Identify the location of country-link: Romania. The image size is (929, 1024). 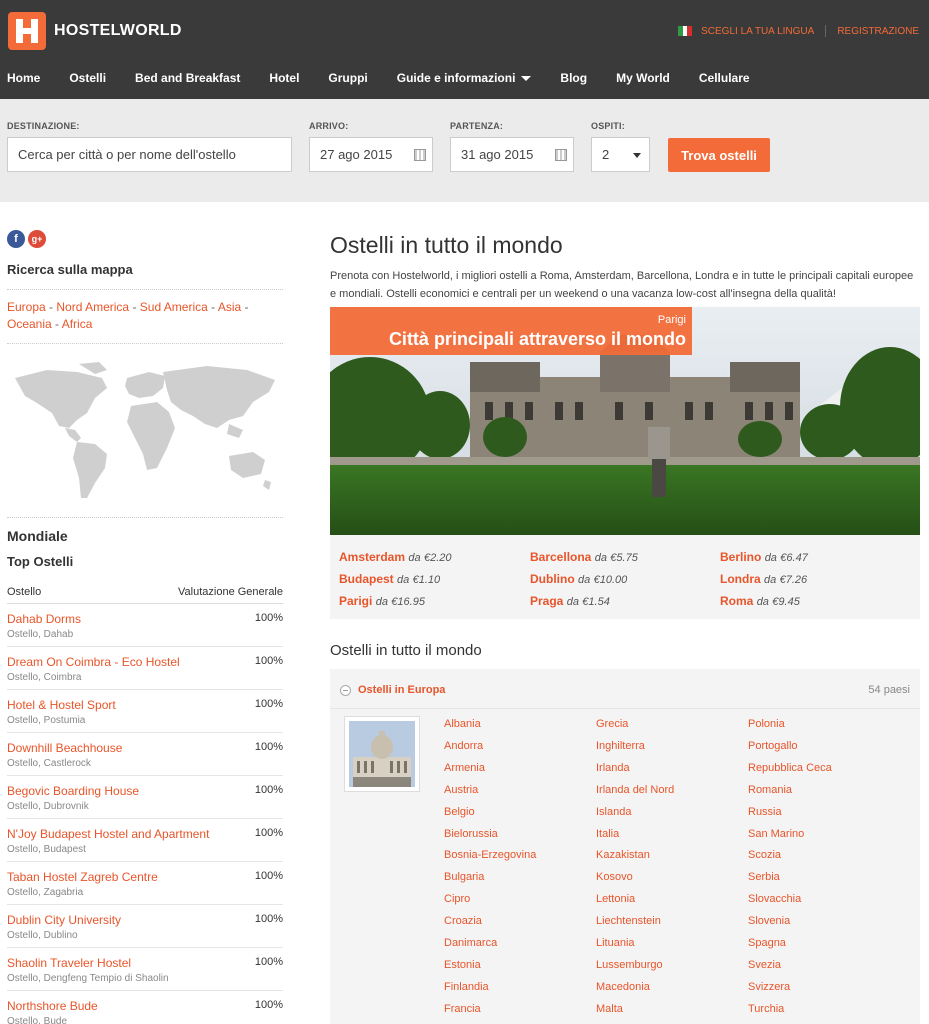
(770, 790).